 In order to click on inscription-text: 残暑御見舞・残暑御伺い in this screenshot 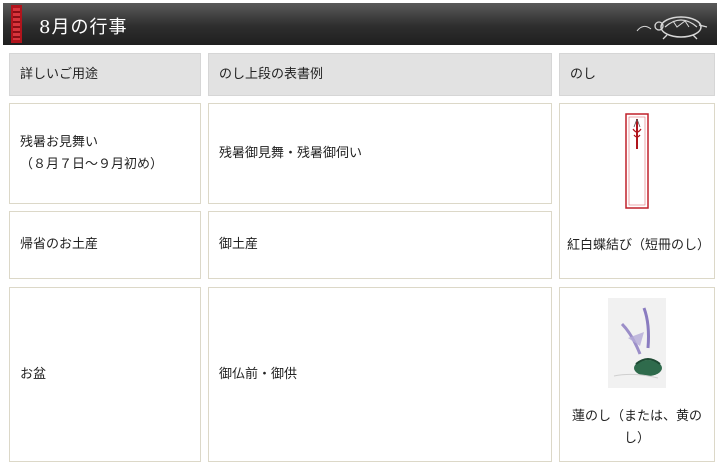, I will do `click(291, 153)`.